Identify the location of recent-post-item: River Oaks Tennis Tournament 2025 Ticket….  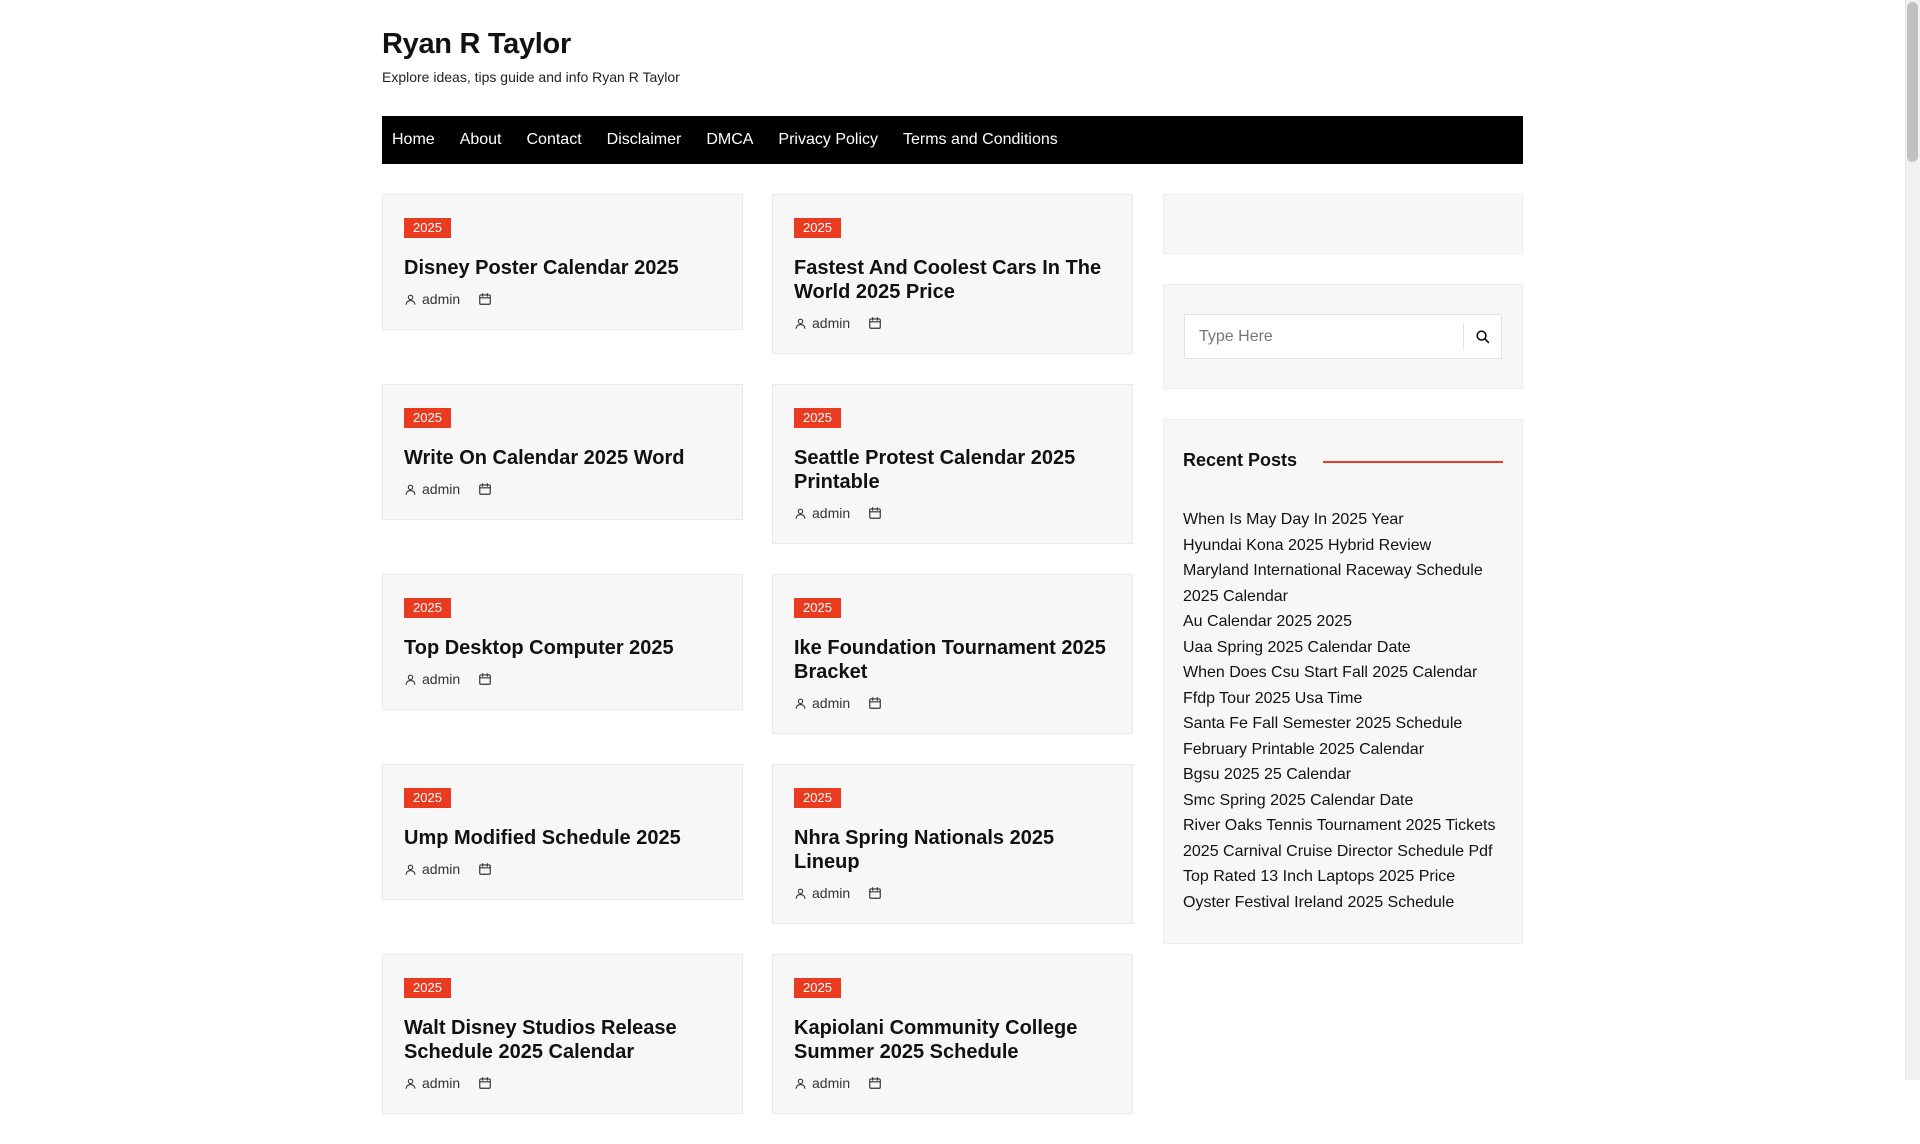
(1343, 826).